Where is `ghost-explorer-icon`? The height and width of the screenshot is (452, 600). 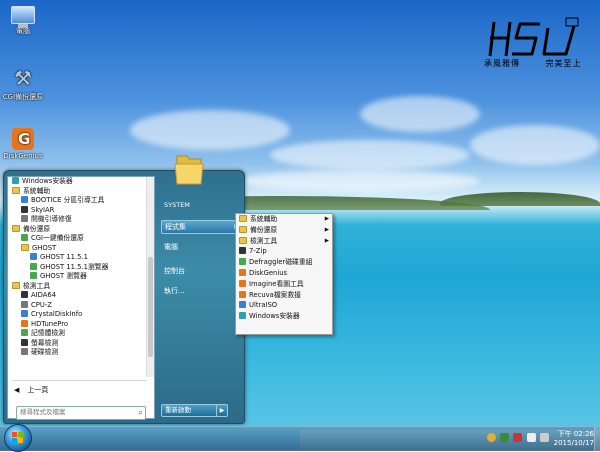 ghost-explorer-icon is located at coordinates (33, 266).